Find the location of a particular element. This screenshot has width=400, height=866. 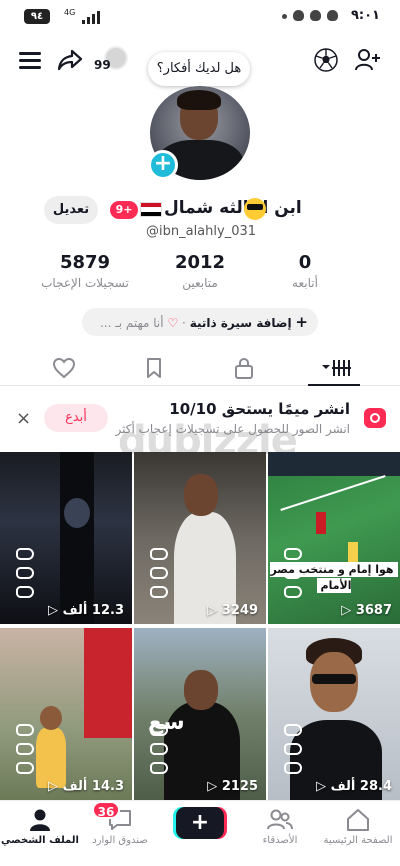

create-video-button: + is located at coordinates (200, 823).